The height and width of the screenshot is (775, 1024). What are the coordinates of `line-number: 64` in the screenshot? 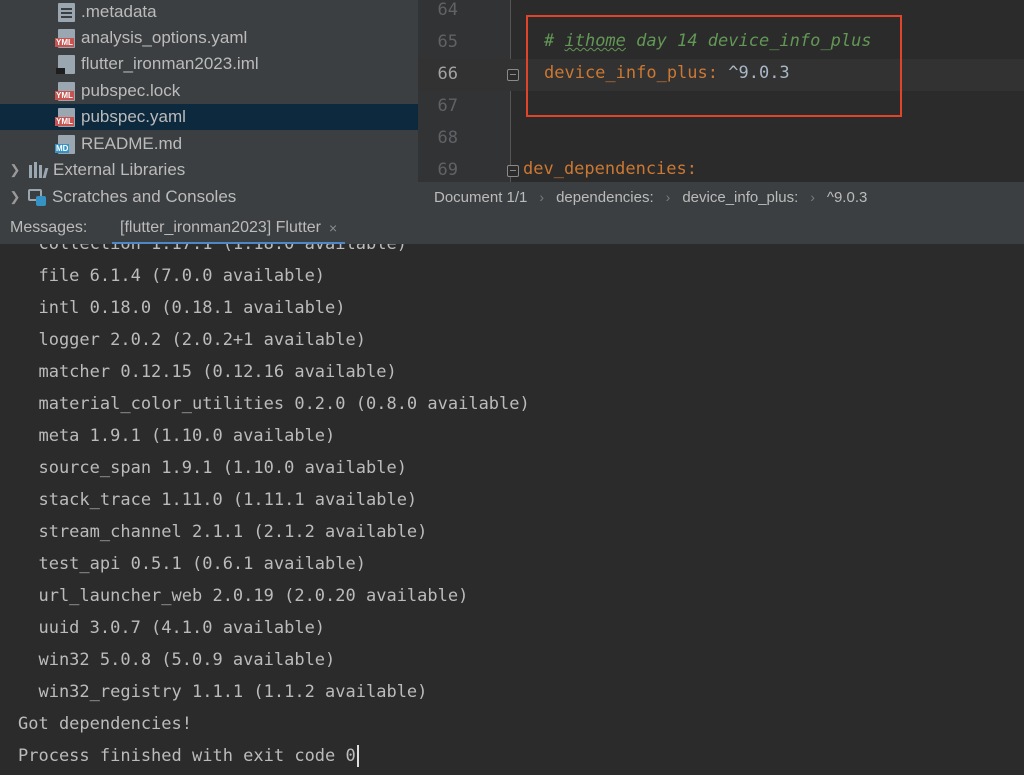 It's located at (447, 10).